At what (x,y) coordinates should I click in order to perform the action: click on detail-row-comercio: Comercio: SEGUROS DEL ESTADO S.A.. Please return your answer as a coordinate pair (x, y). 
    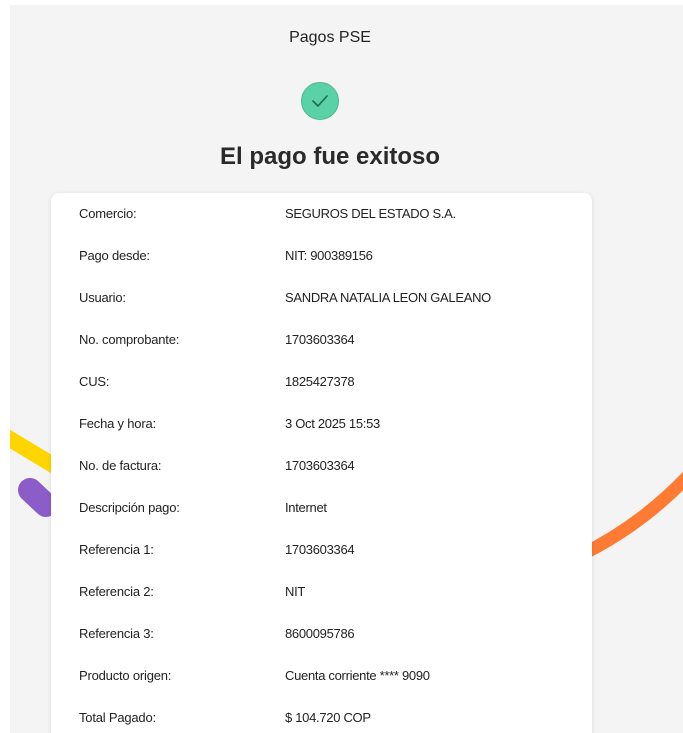
    Looking at the image, I should click on (321, 214).